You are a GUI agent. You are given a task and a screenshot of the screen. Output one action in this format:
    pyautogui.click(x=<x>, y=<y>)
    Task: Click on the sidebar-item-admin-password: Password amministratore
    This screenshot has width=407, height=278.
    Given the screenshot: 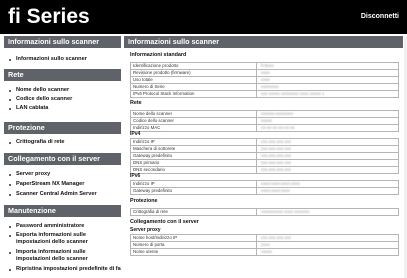 What is the action you would take?
    pyautogui.click(x=62, y=226)
    